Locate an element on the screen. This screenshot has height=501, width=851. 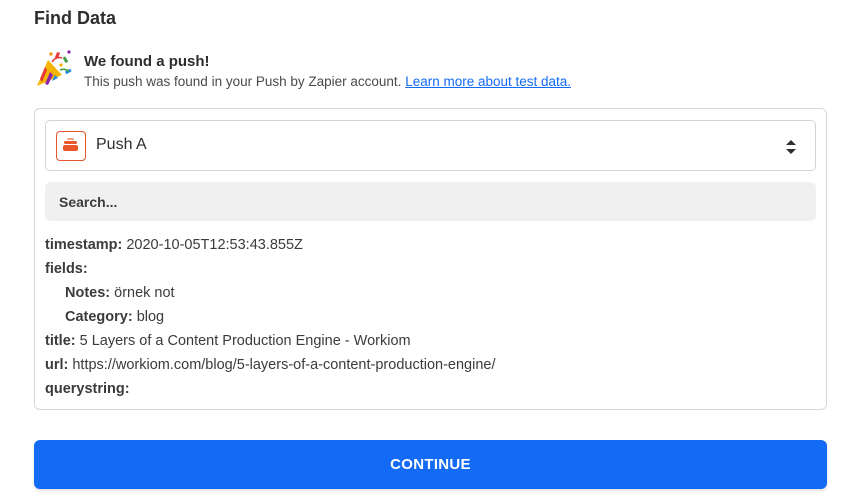
field-row-category: Category: blog is located at coordinates (430, 317).